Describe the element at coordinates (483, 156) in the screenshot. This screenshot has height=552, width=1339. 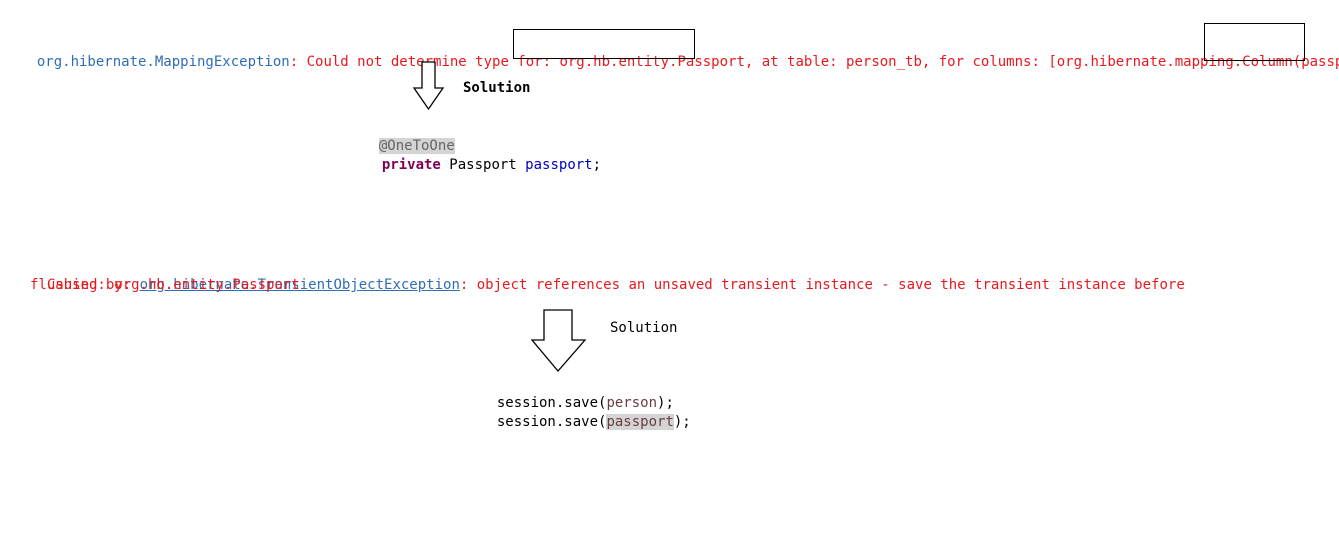
I see `code-field-line: private Passport passport;` at that location.